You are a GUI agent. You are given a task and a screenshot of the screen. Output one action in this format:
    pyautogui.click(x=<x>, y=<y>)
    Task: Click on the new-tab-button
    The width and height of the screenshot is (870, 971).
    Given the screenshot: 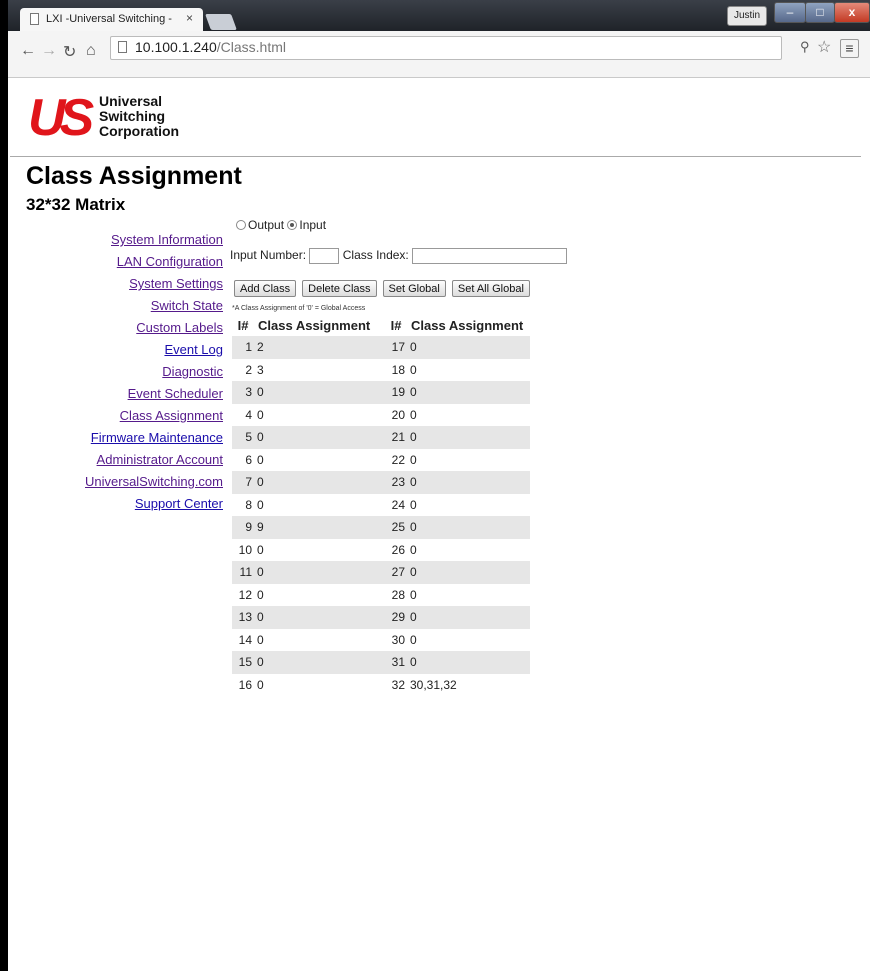 What is the action you would take?
    pyautogui.click(x=221, y=22)
    